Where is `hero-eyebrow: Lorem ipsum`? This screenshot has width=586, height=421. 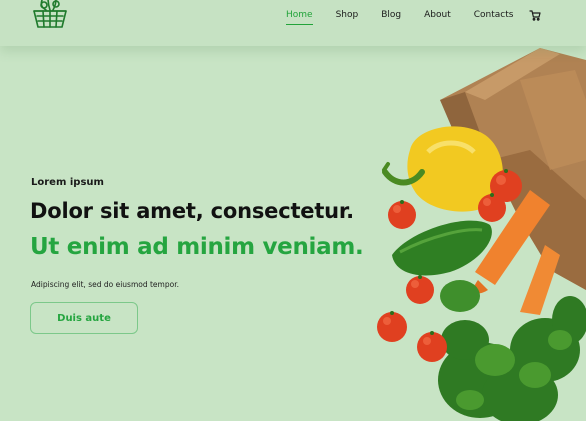 hero-eyebrow: Lorem ipsum is located at coordinates (67, 182).